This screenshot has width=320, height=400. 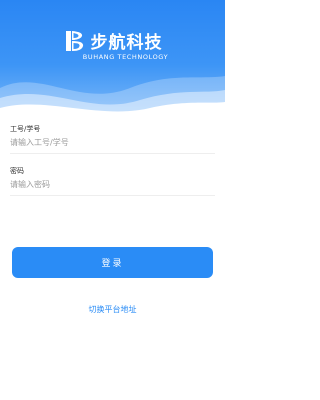 What do you see at coordinates (25, 129) in the screenshot?
I see `id-label: 工号/学号` at bounding box center [25, 129].